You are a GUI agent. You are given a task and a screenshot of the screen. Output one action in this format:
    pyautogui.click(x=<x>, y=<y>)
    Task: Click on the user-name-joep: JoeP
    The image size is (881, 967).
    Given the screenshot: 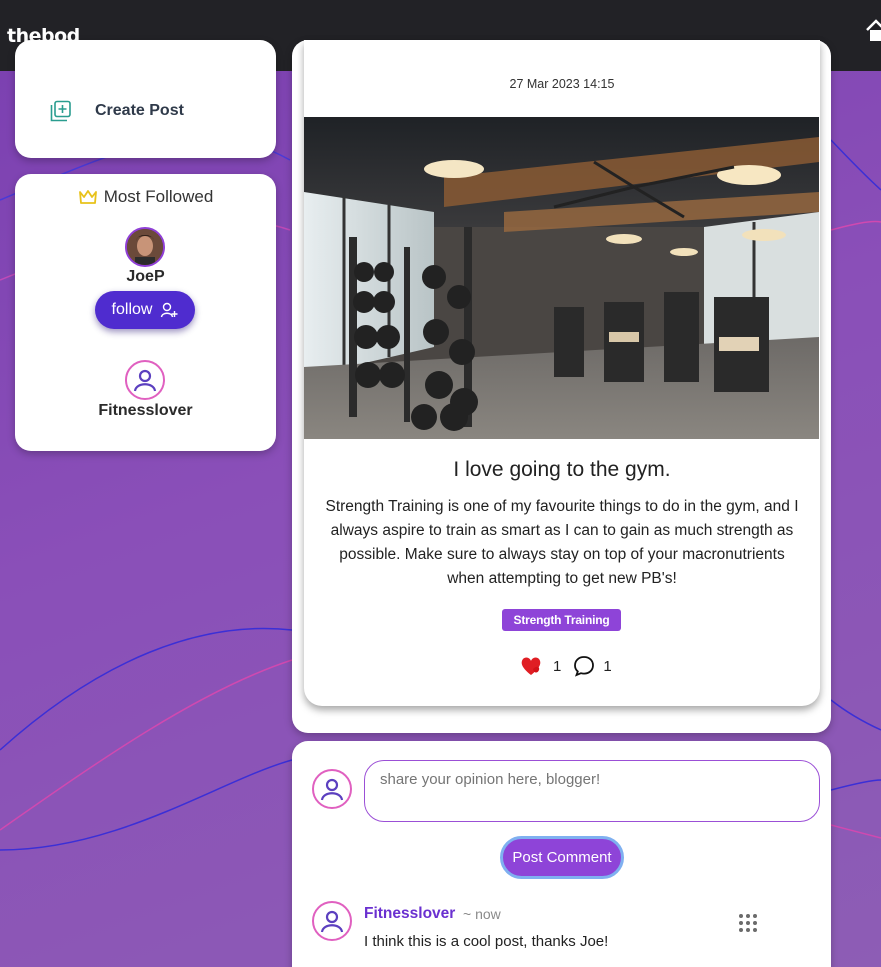 What is the action you would take?
    pyautogui.click(x=145, y=277)
    